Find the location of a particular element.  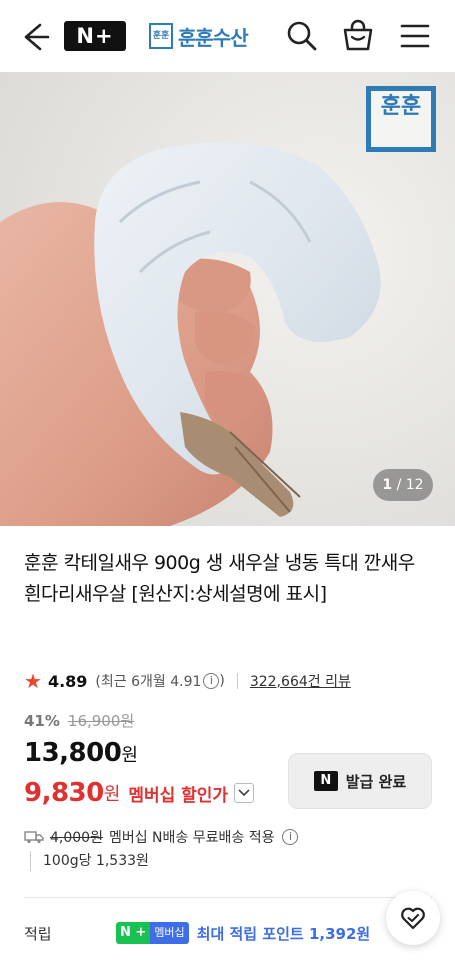

rating-row: ★ 4.89 (최근 6개월 4.91 i ) 322,664건 리뷰 is located at coordinates (187, 681).